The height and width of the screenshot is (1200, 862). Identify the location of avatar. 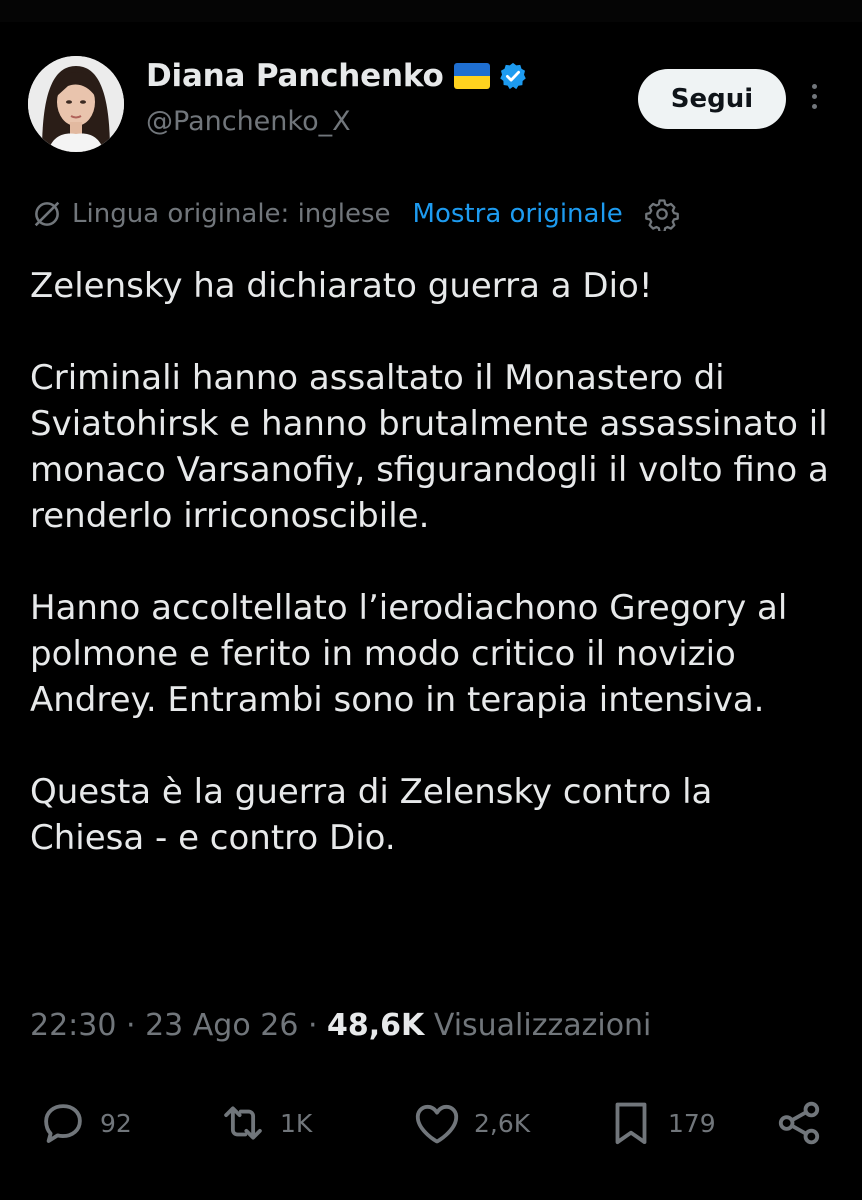
(76, 104).